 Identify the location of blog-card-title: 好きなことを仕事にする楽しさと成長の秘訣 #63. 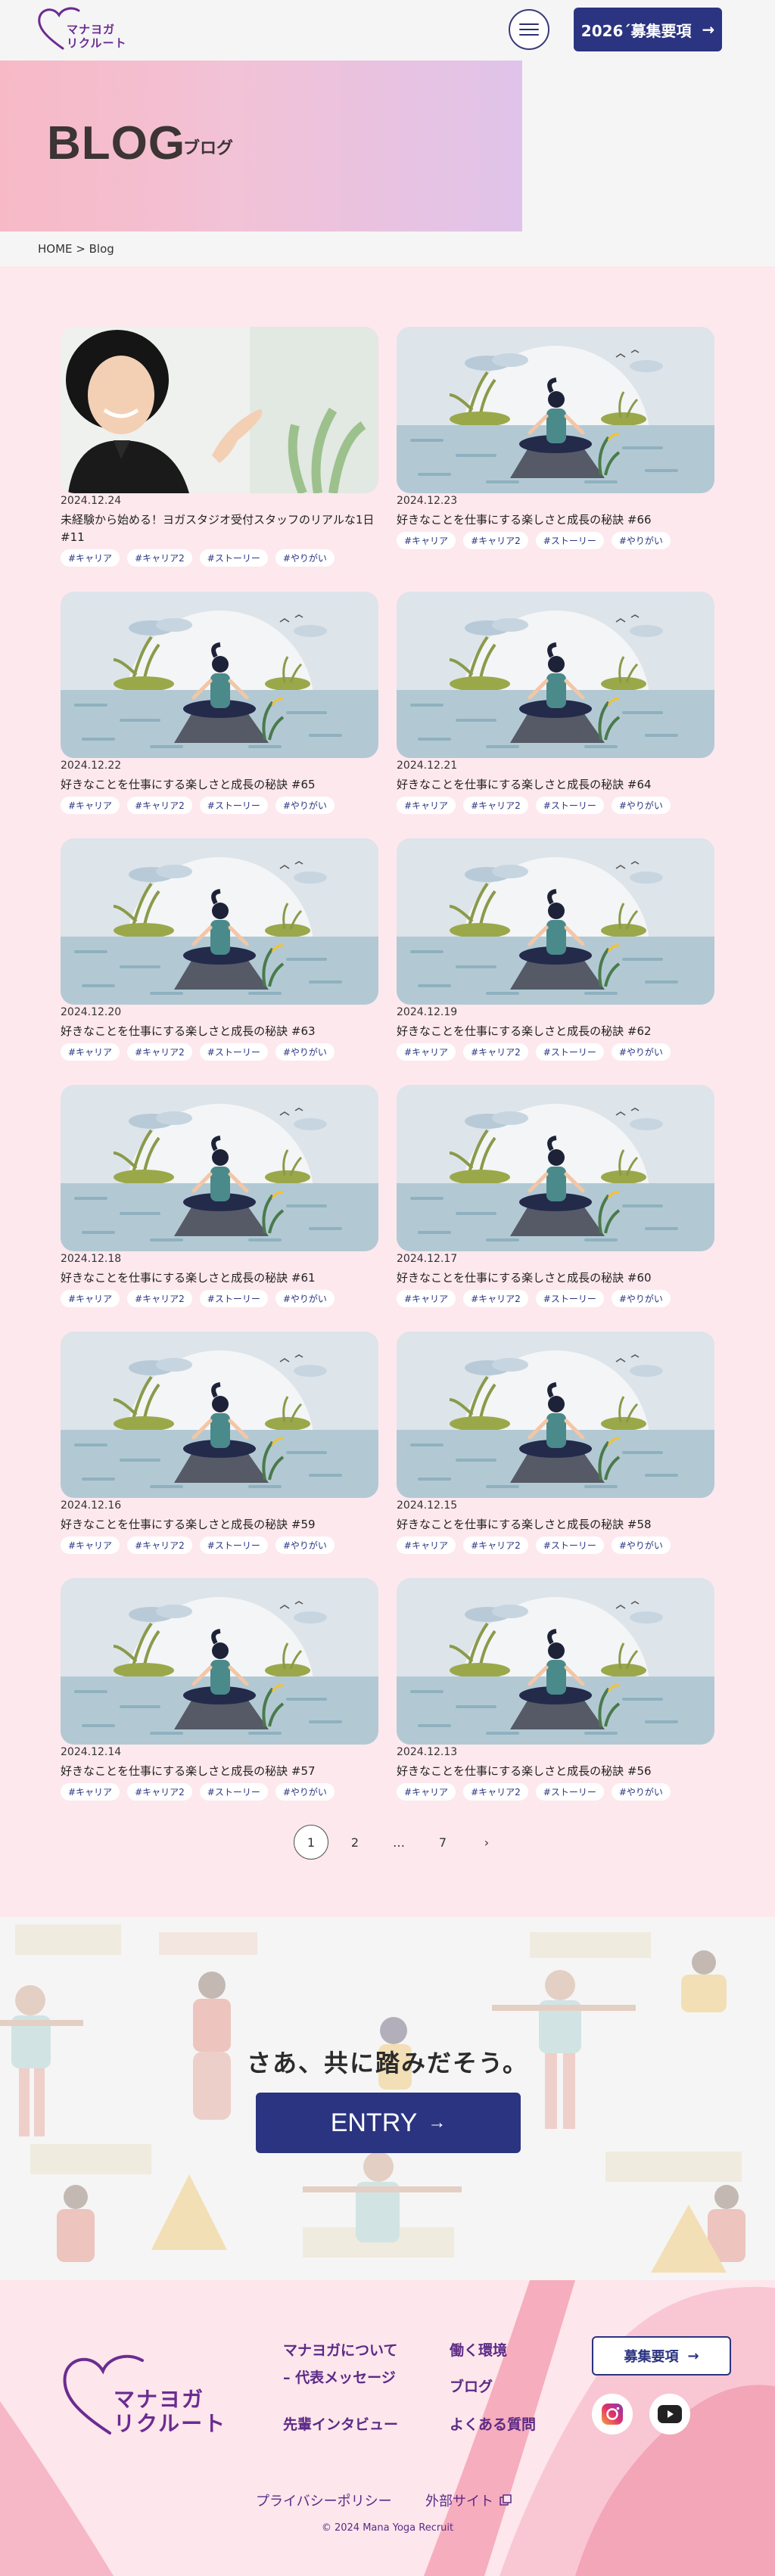
(219, 1031).